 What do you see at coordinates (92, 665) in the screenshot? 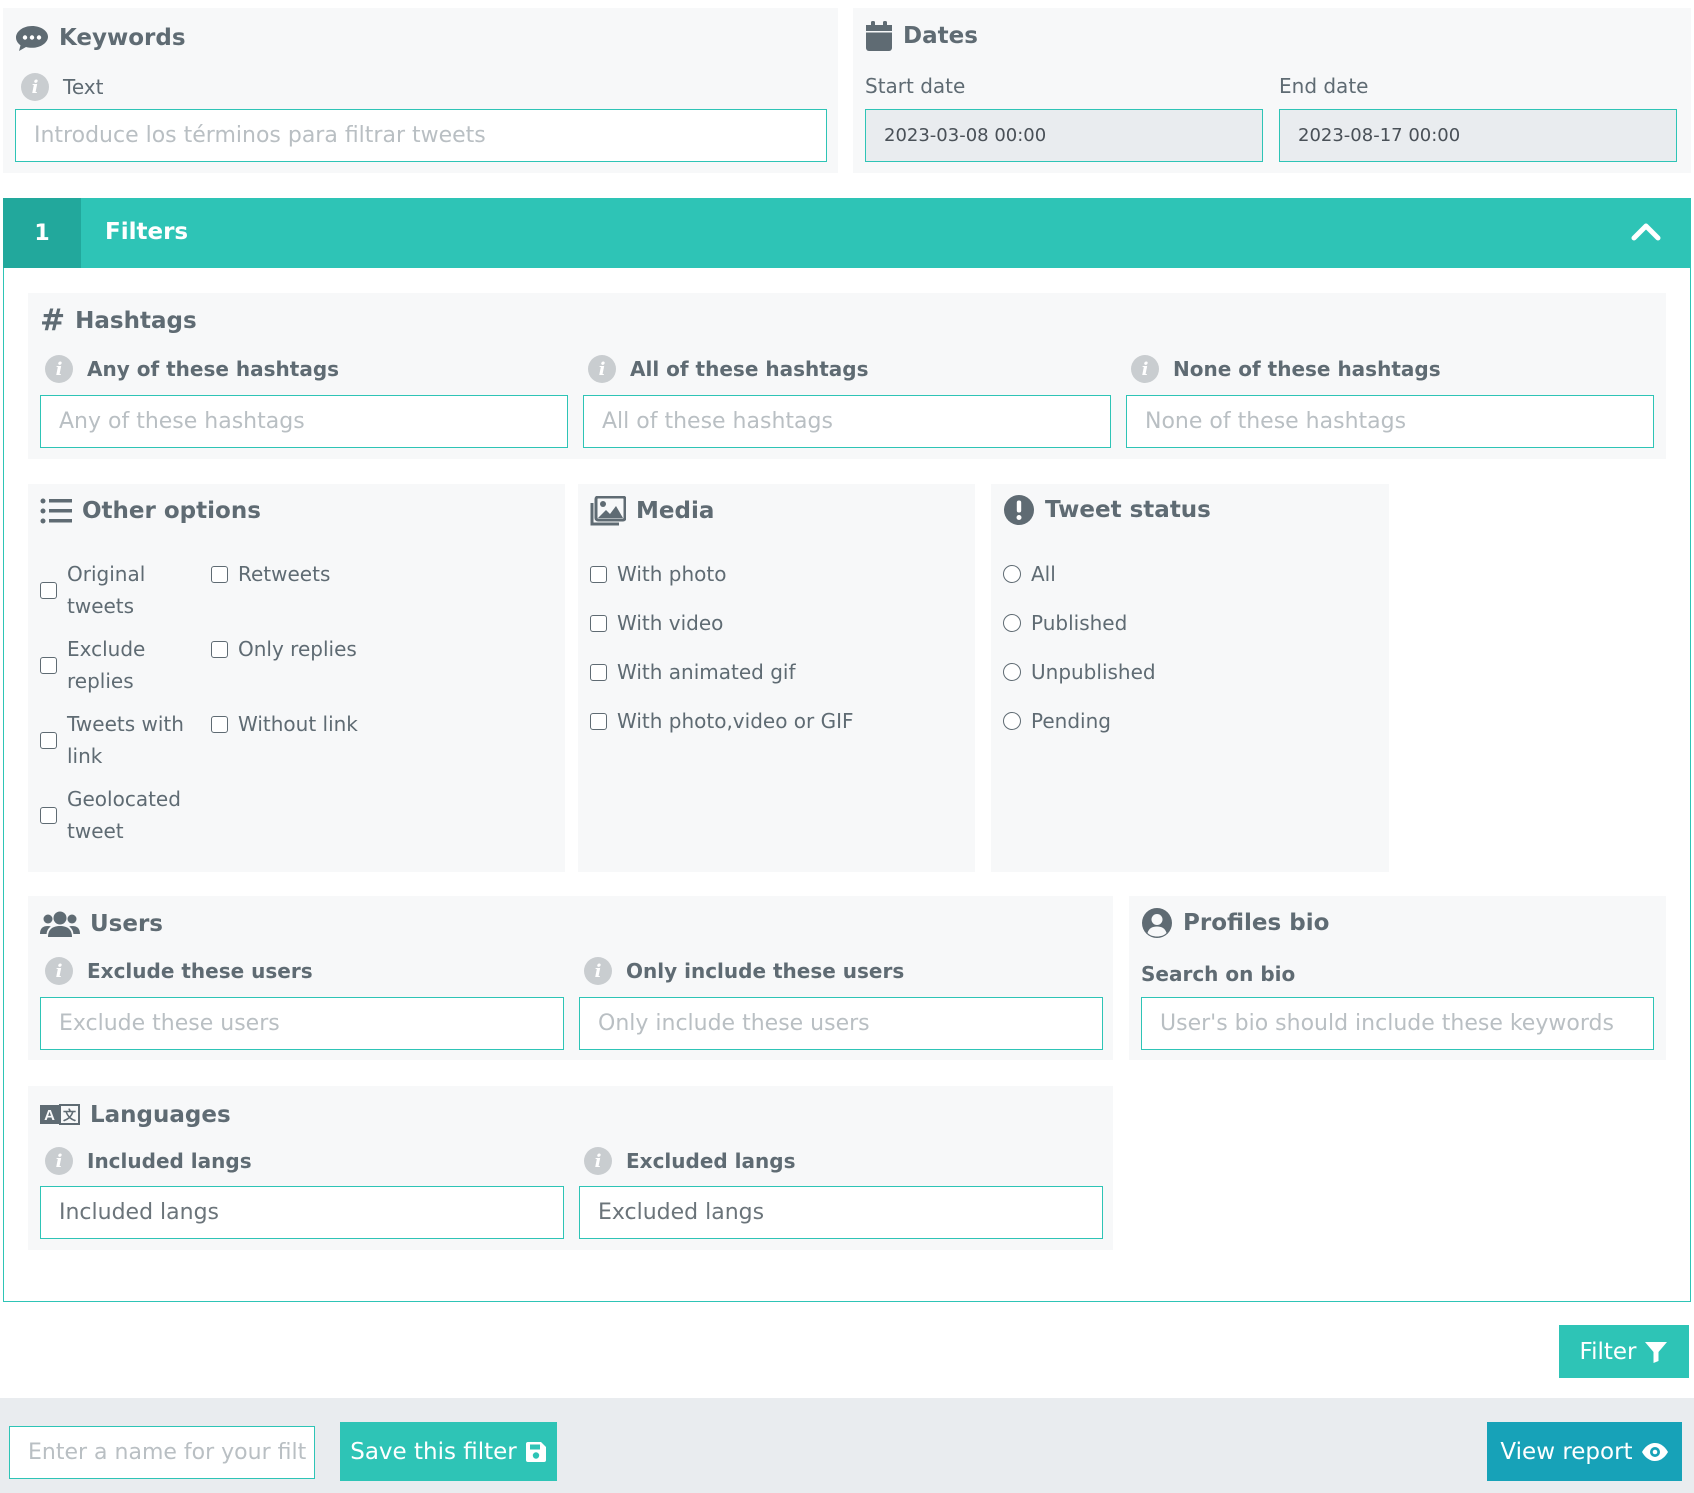
I see `exclude-replies-option: Exclude replies` at bounding box center [92, 665].